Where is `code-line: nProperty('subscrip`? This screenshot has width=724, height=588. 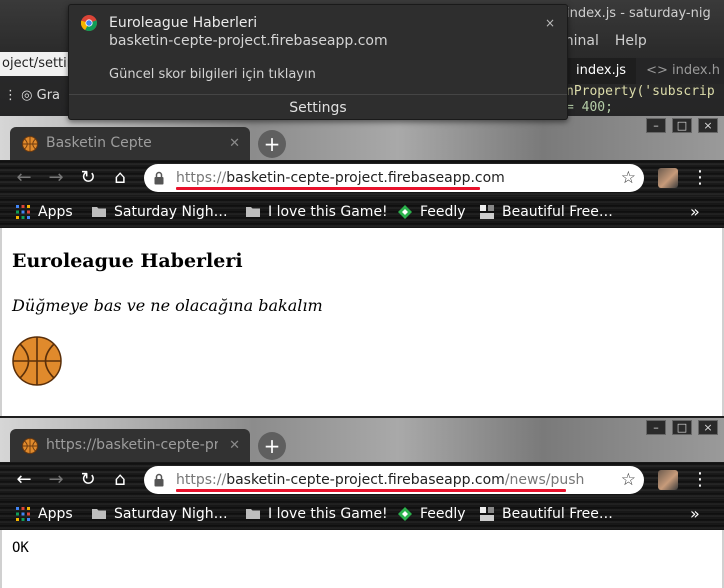
code-line: nProperty('subscrip is located at coordinates (640, 91).